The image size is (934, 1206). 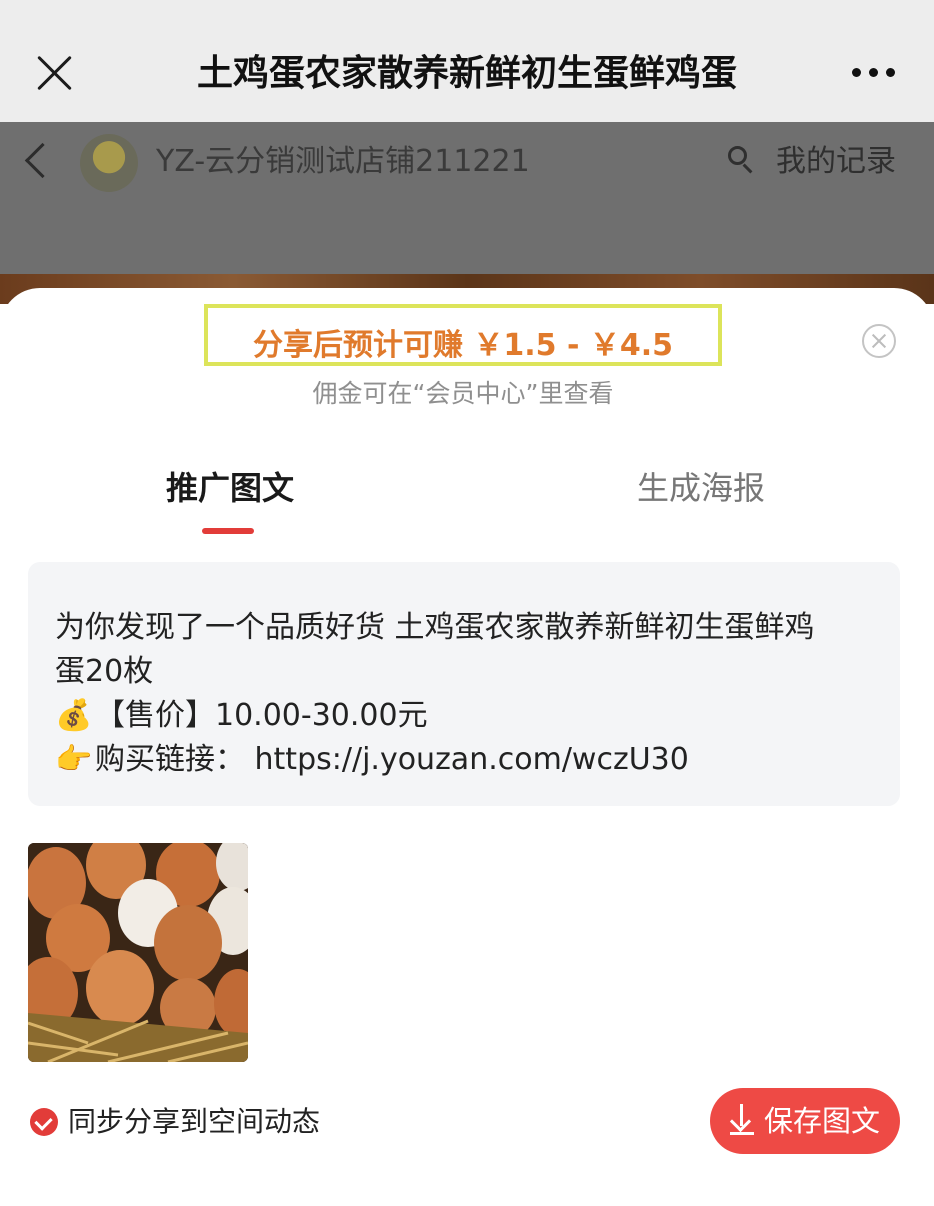 What do you see at coordinates (104, 671) in the screenshot?
I see `promo-text-line: 蛋20枚` at bounding box center [104, 671].